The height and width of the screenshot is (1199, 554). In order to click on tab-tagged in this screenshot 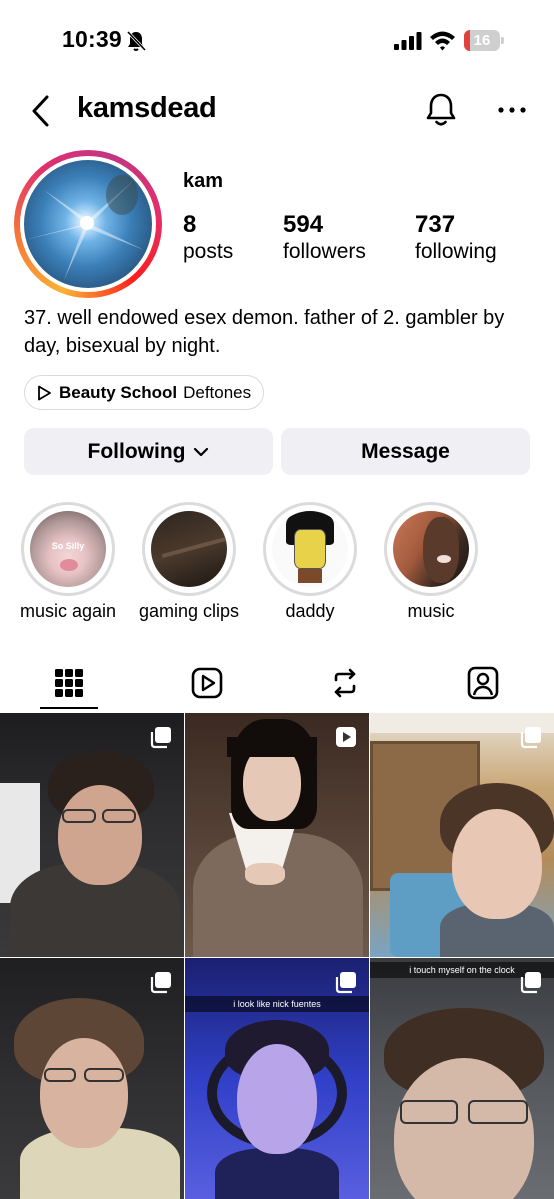, I will do `click(483, 683)`.